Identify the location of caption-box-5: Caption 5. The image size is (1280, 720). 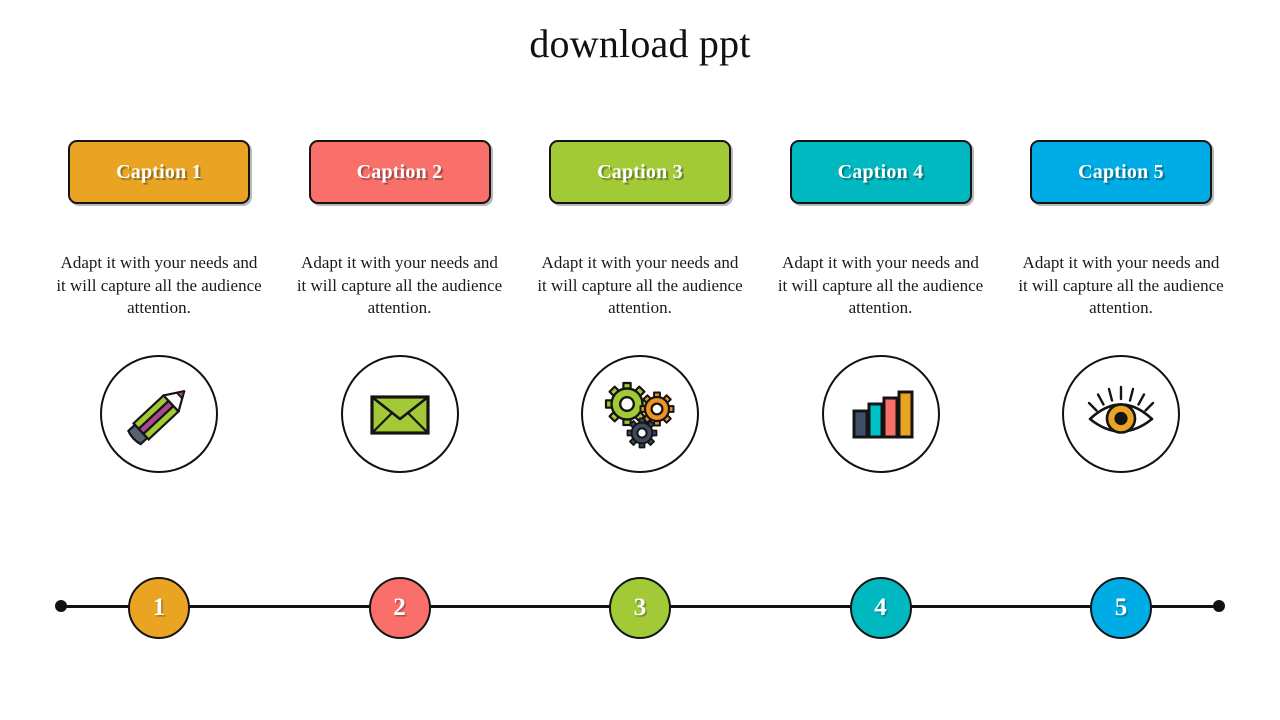
(1121, 172).